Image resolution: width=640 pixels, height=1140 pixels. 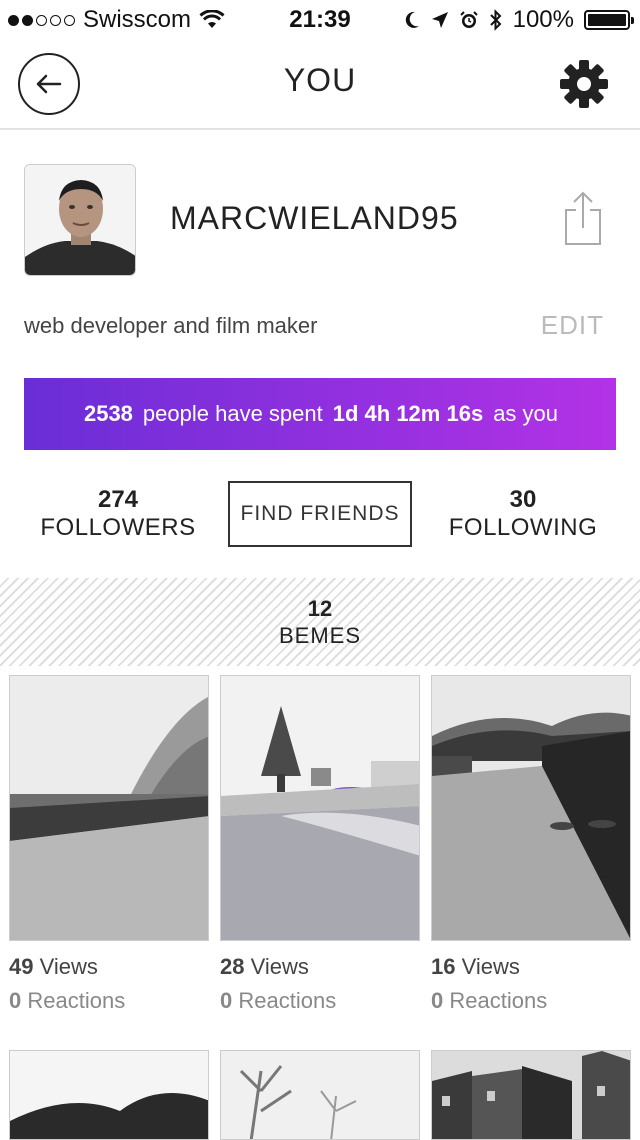 What do you see at coordinates (21, 966) in the screenshot?
I see `views-count: 49` at bounding box center [21, 966].